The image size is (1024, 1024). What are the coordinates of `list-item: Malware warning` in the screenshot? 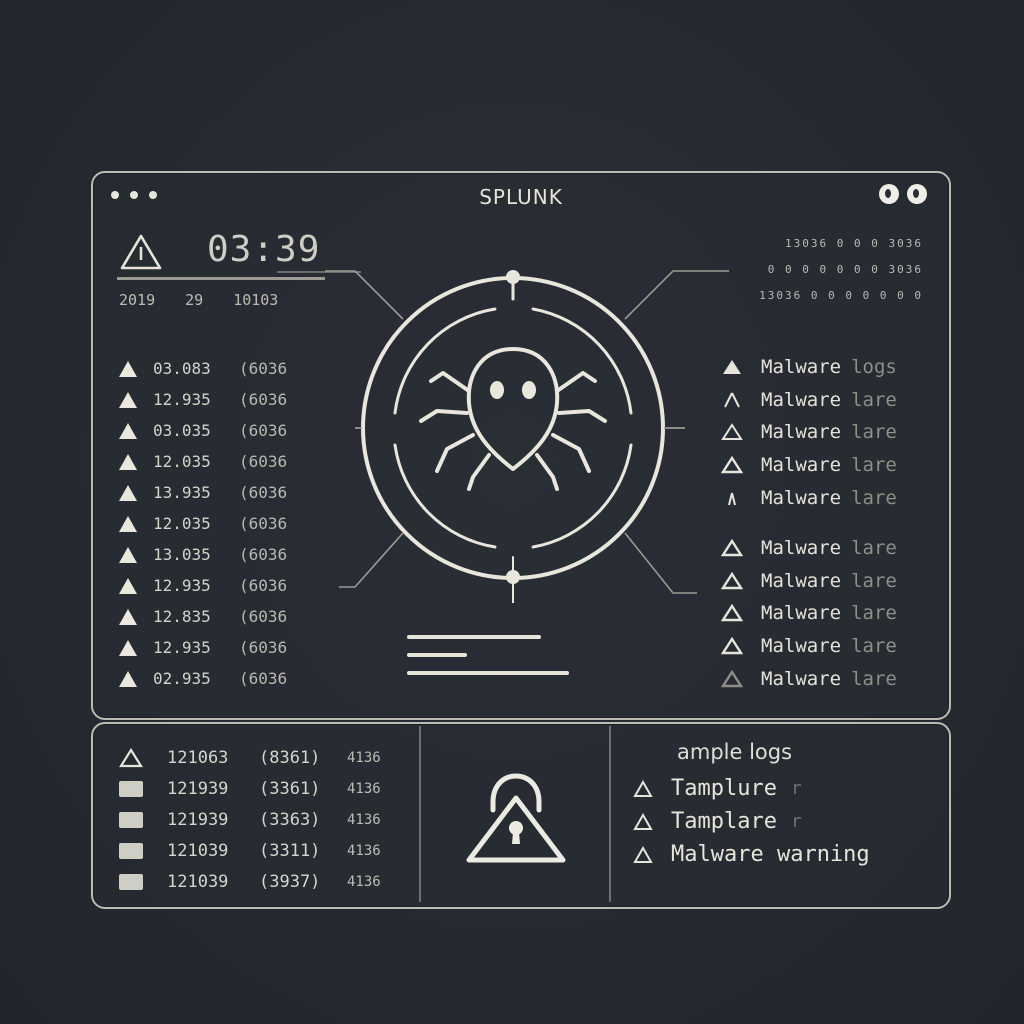 It's located at (758, 854).